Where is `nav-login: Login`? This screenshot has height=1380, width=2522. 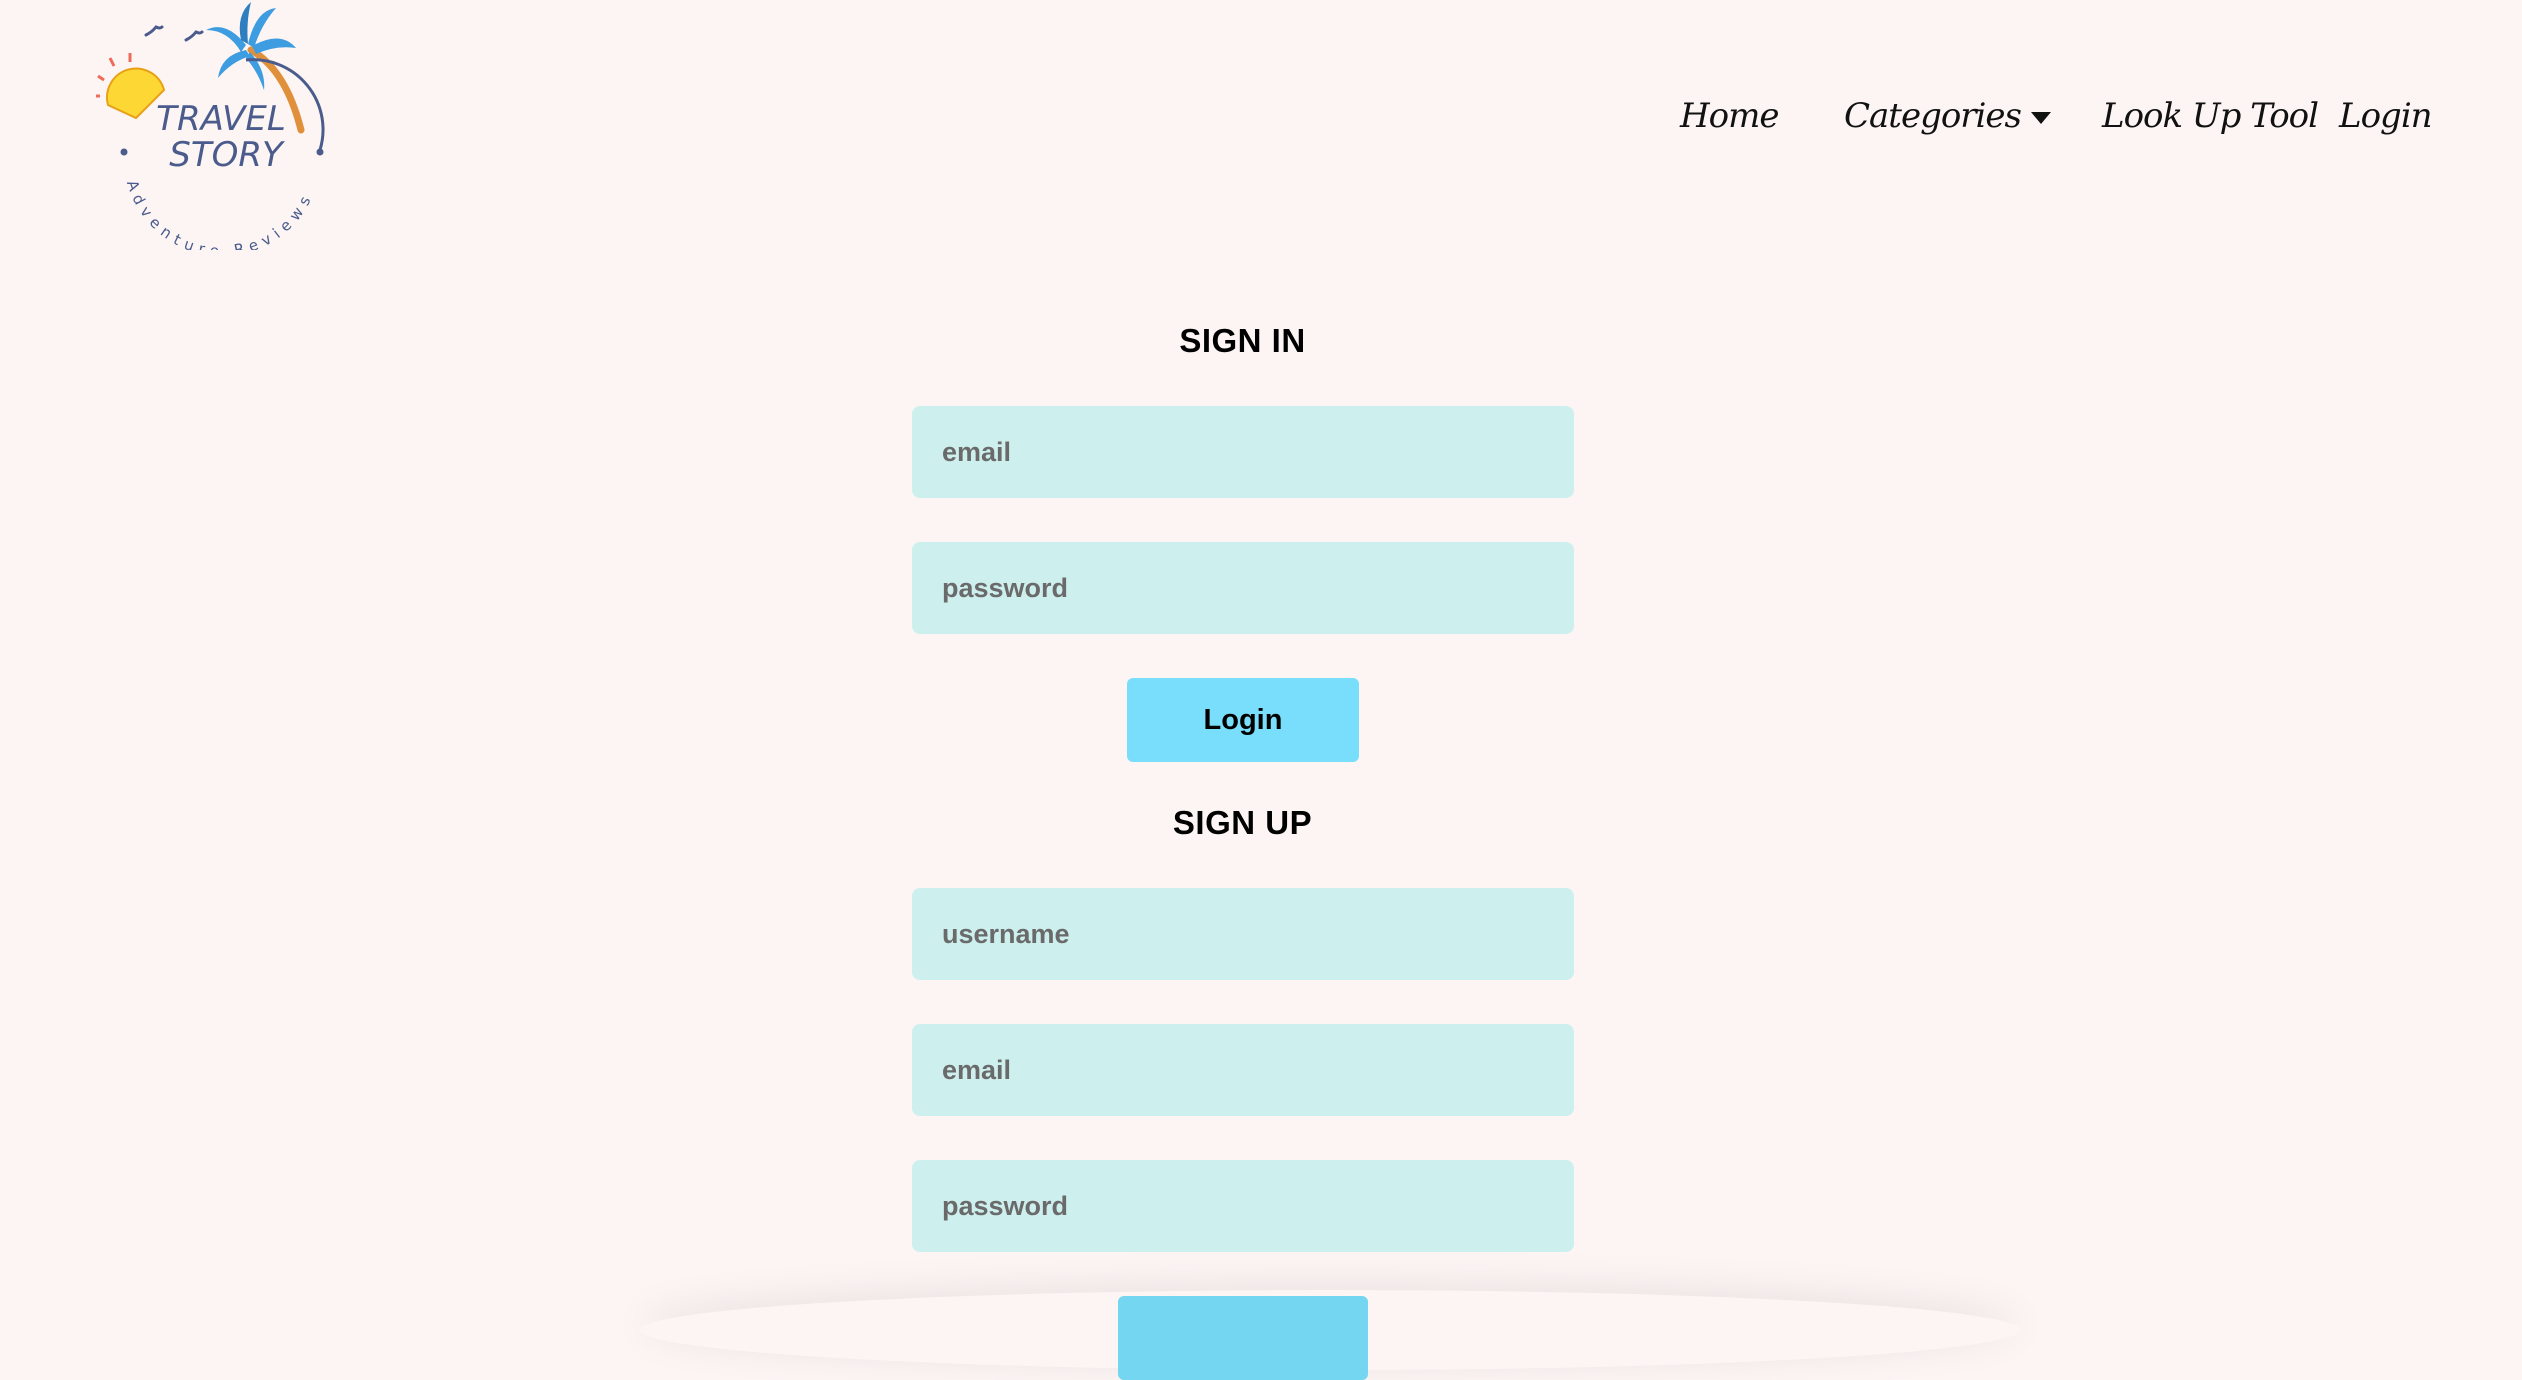 nav-login: Login is located at coordinates (2386, 116).